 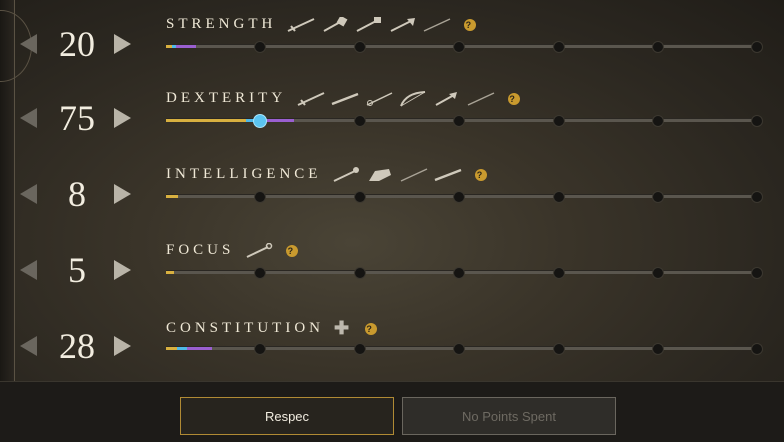 I want to click on fire-staff-icon, so click(x=346, y=174).